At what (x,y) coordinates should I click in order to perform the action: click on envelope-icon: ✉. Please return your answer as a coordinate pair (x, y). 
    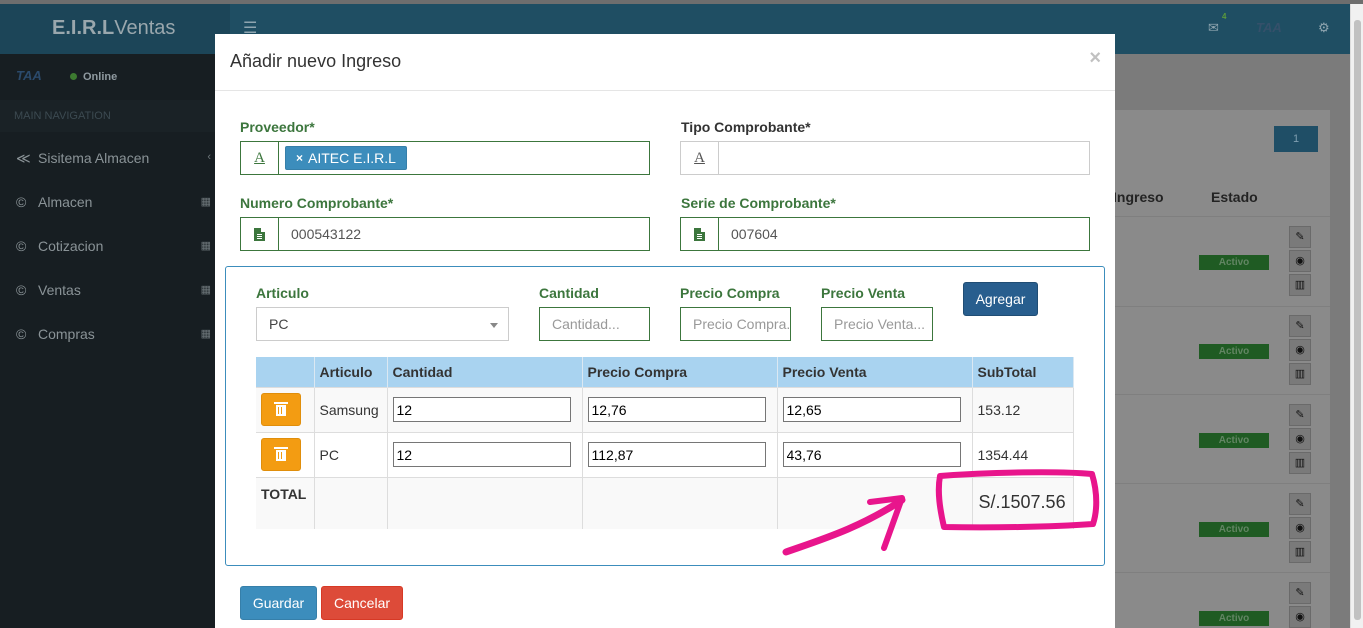
    Looking at the image, I should click on (1213, 28).